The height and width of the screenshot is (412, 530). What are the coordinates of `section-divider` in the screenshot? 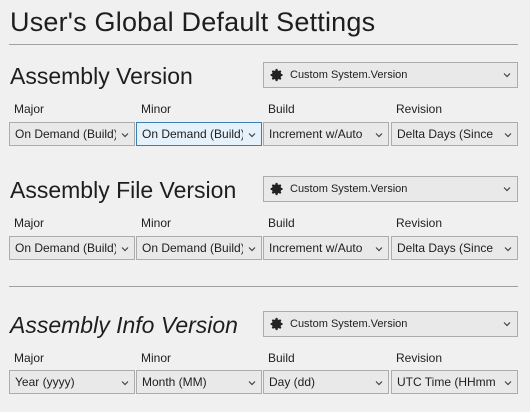 It's located at (263, 286).